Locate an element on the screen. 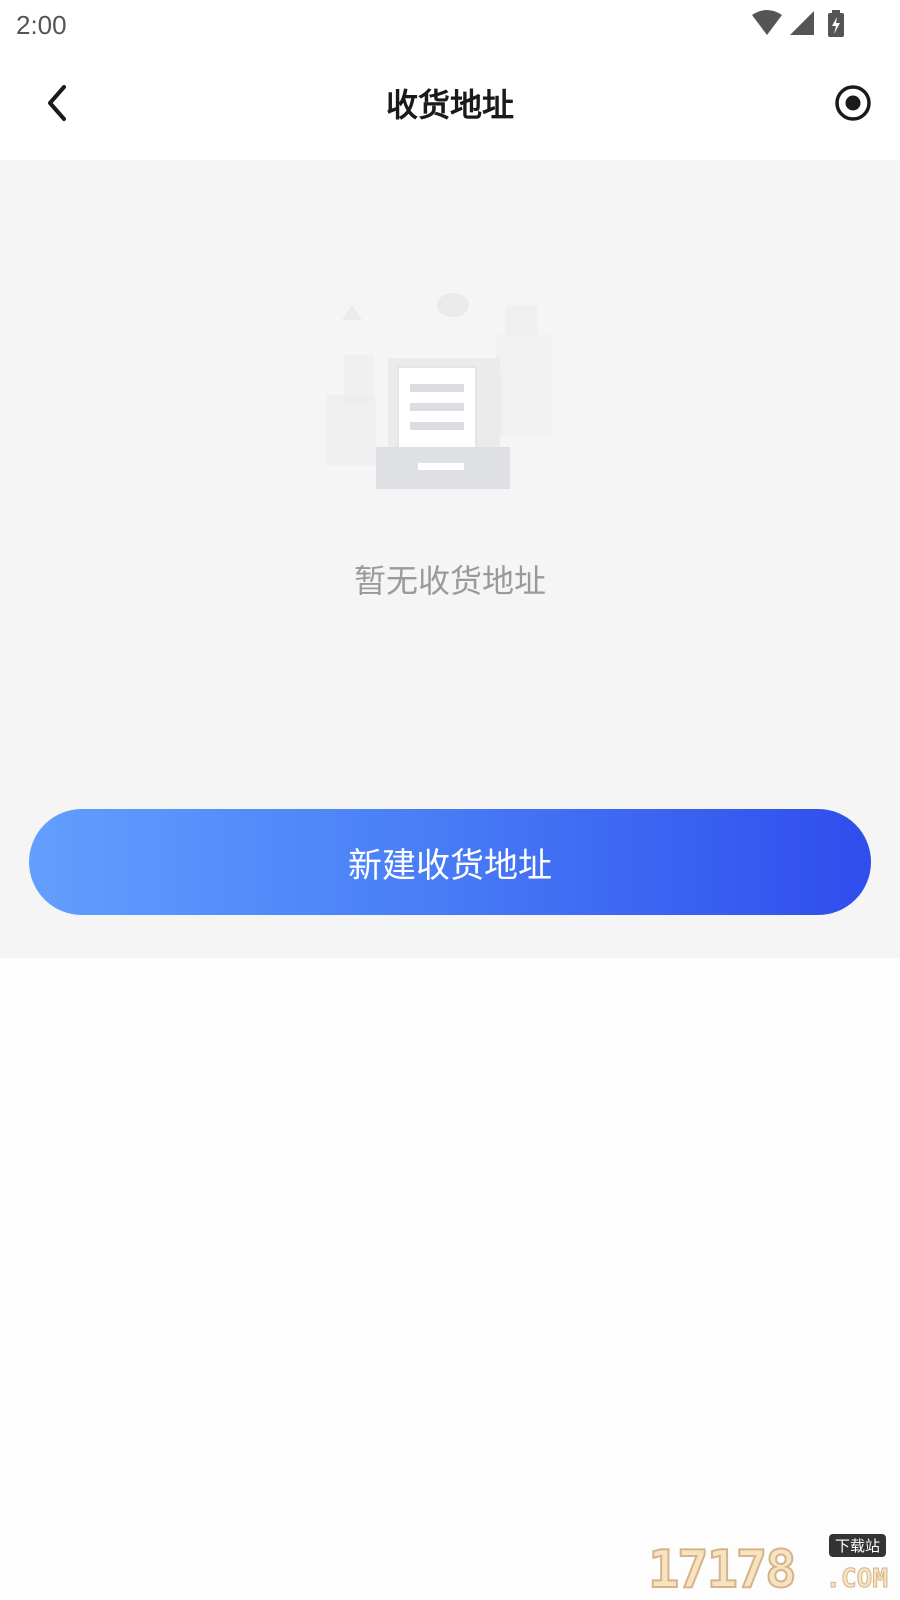 The image size is (900, 1600). battery-charging-icon is located at coordinates (836, 23).